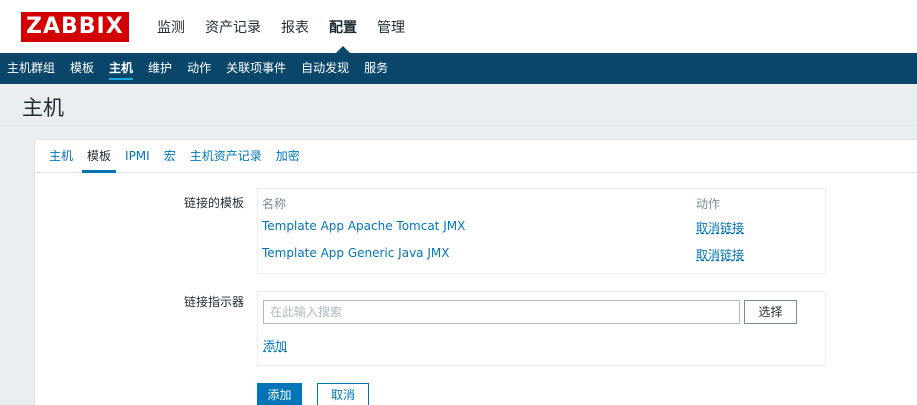 The width and height of the screenshot is (917, 405). What do you see at coordinates (391, 28) in the screenshot?
I see `main-menu-administration: 管理` at bounding box center [391, 28].